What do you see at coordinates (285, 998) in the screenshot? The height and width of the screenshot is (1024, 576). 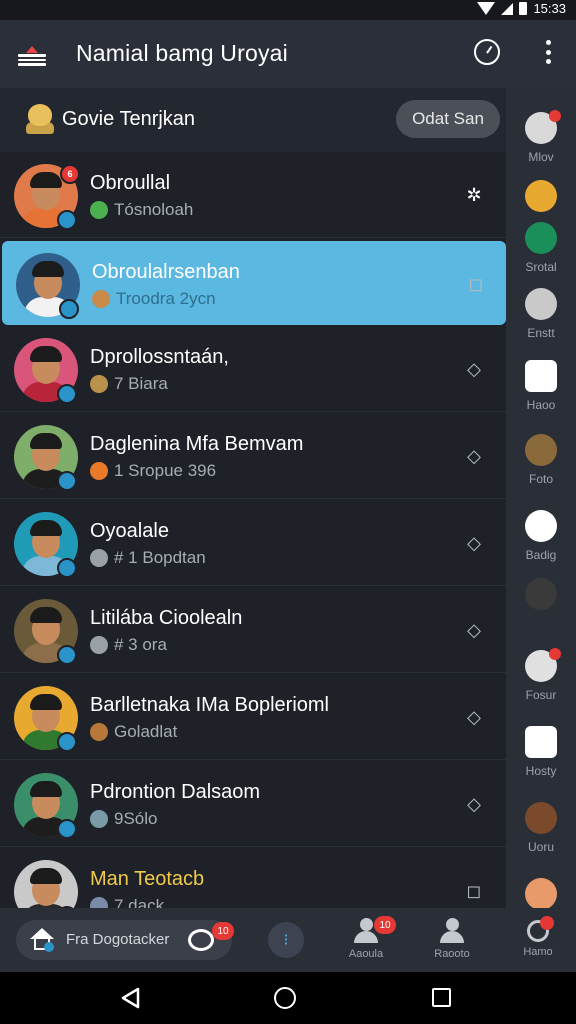 I see `home-nav-icon` at bounding box center [285, 998].